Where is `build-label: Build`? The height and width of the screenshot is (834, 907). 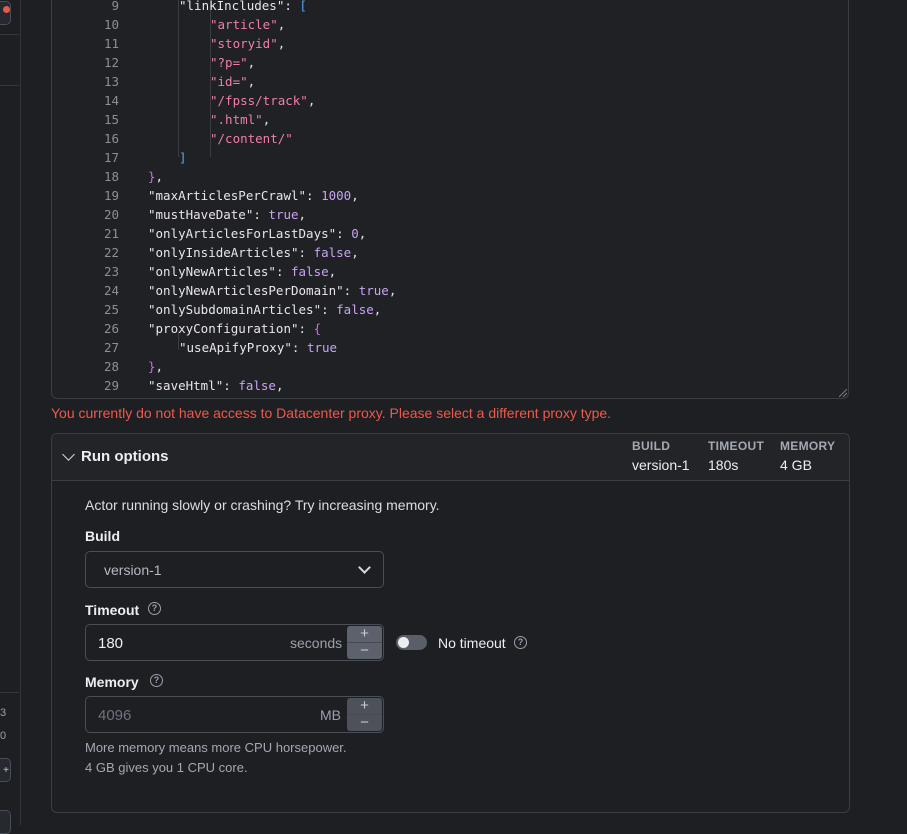 build-label: Build is located at coordinates (102, 536).